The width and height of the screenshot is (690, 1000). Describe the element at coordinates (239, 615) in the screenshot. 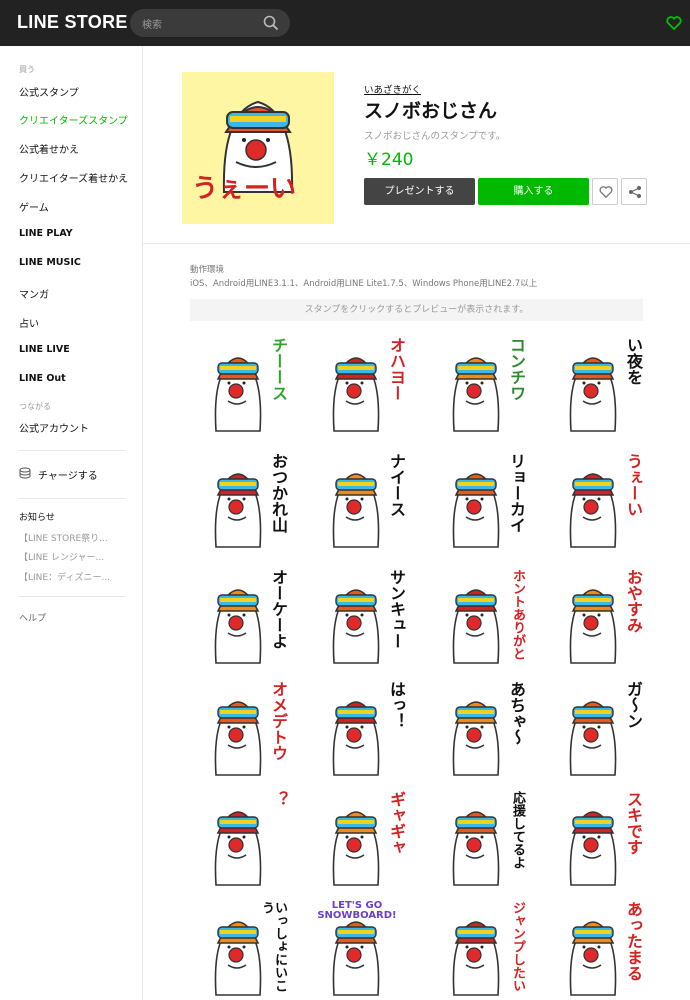

I see `sticker-item: オーケーよ` at that location.